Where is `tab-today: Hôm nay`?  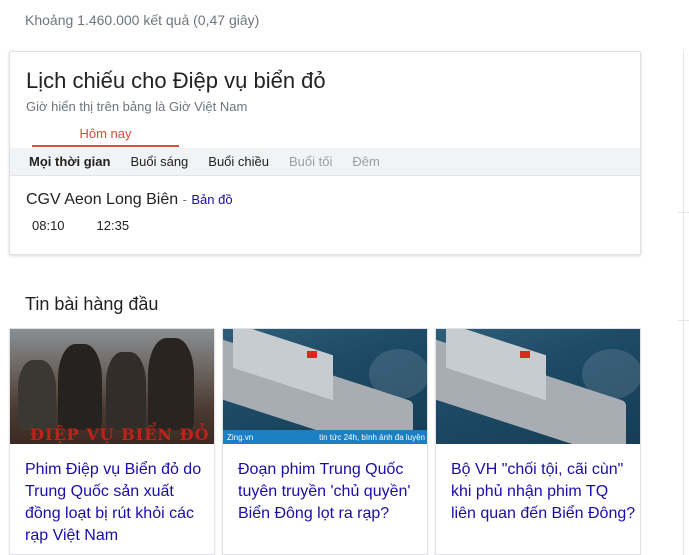
tab-today: Hôm nay is located at coordinates (105, 136).